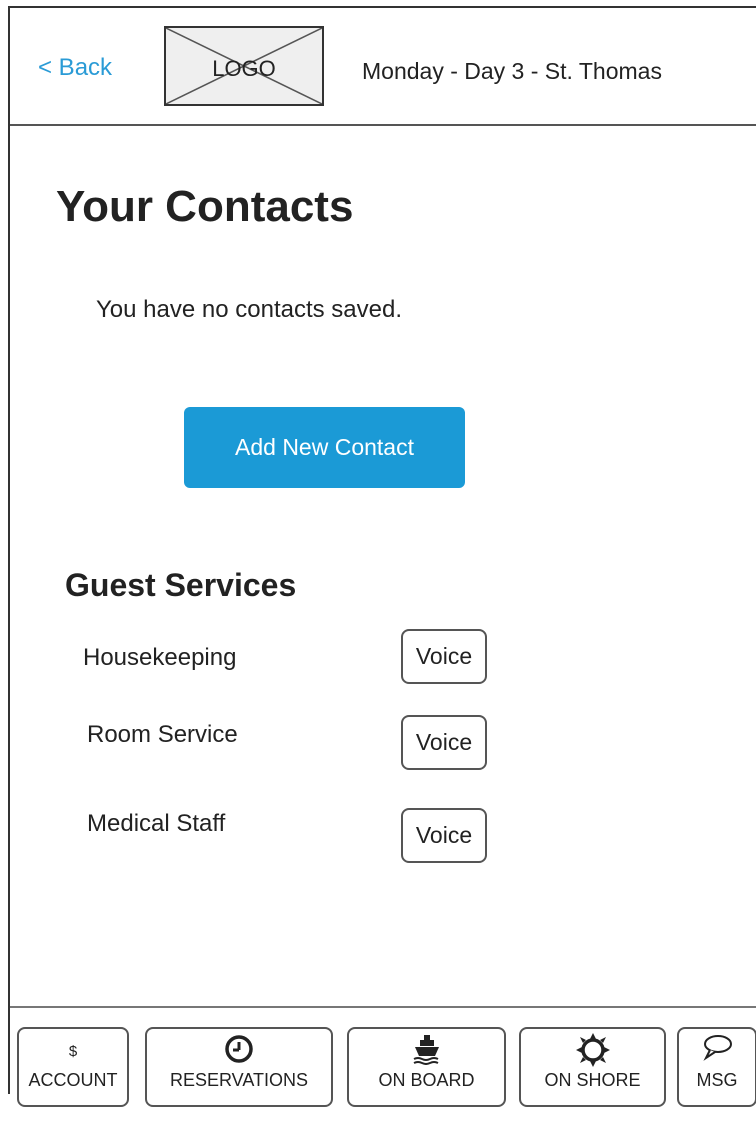 The image size is (756, 1122). I want to click on sun-icon, so click(592, 1050).